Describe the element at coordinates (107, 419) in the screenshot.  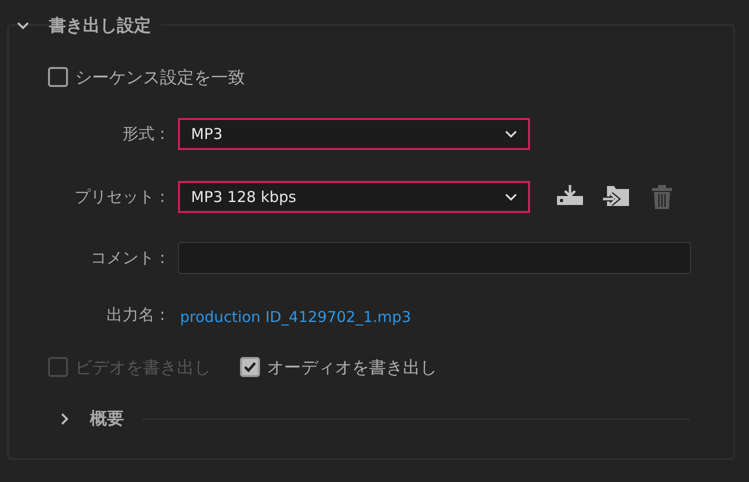
I see `summary-title: 概要` at that location.